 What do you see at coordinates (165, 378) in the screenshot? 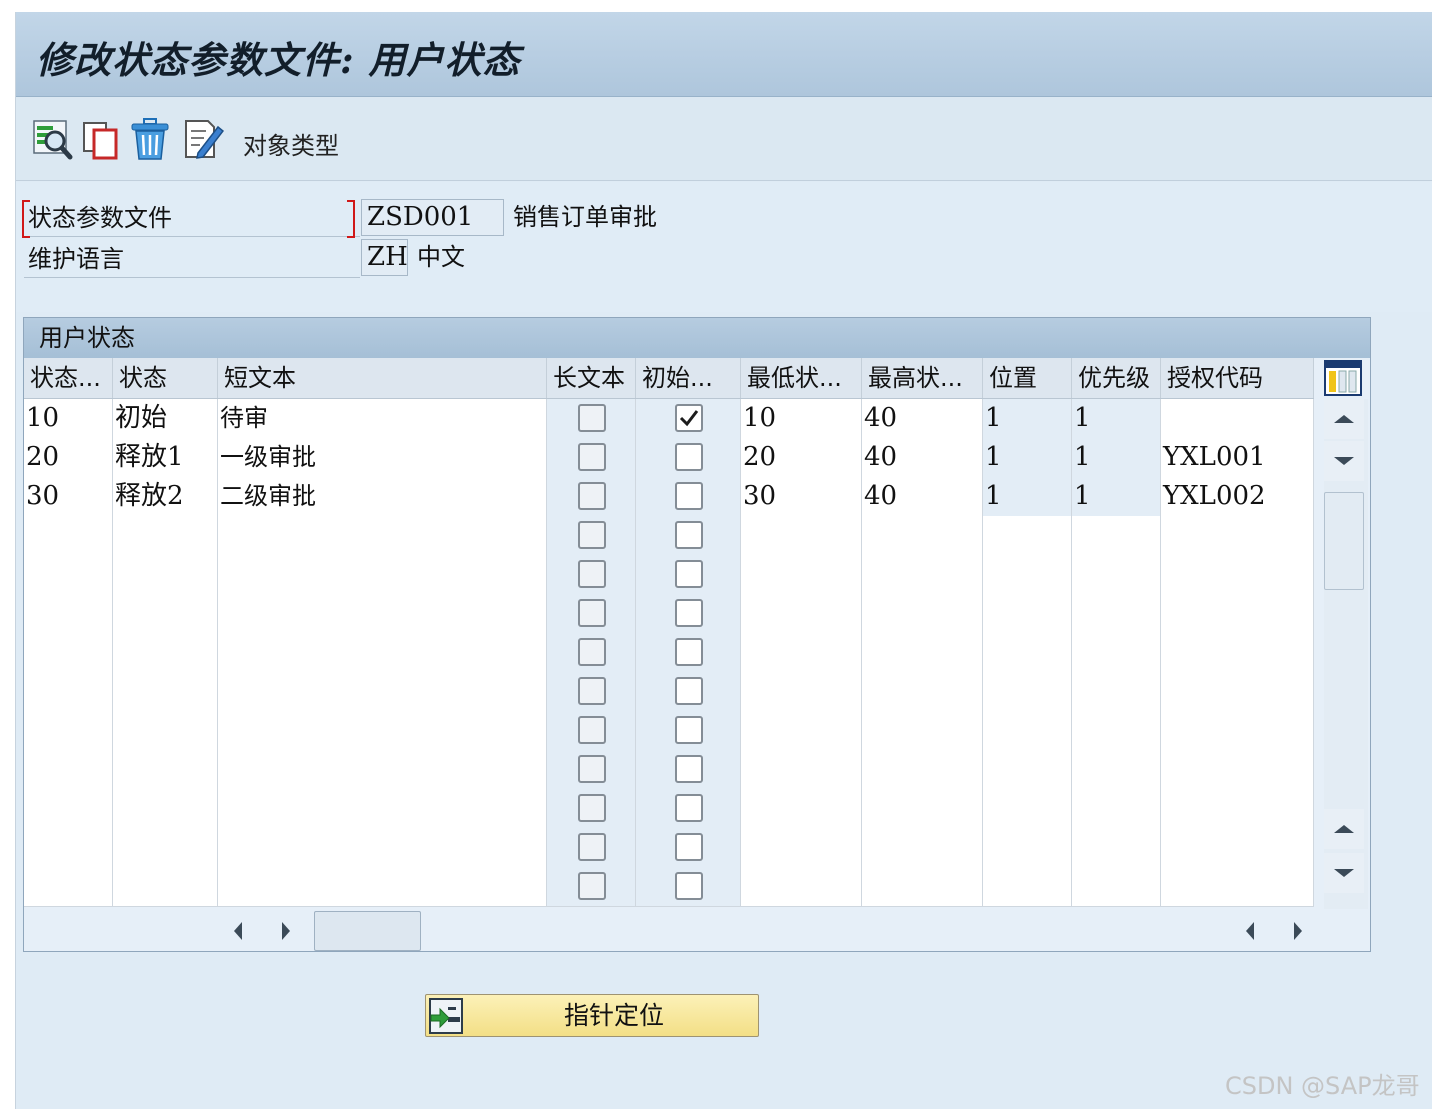
I see `column-header-status: 状态` at bounding box center [165, 378].